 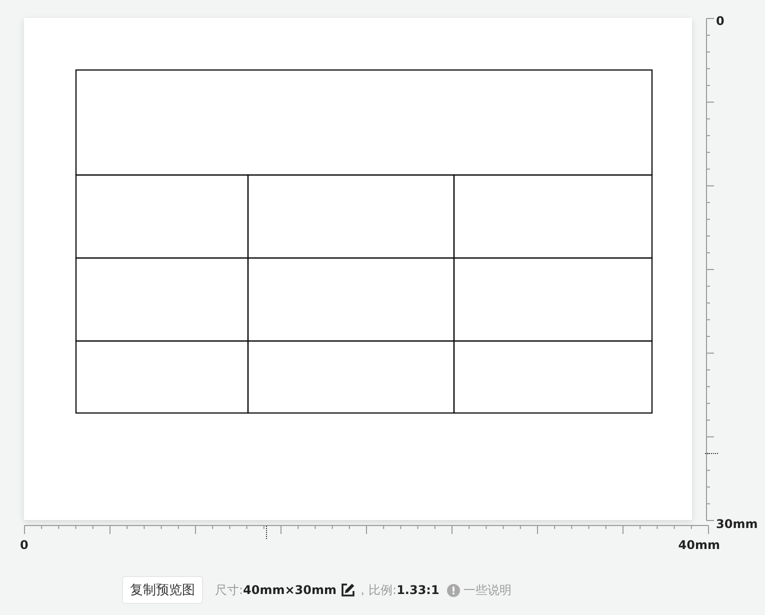 What do you see at coordinates (290, 590) in the screenshot?
I see `size-value: 40mm×30mm` at bounding box center [290, 590].